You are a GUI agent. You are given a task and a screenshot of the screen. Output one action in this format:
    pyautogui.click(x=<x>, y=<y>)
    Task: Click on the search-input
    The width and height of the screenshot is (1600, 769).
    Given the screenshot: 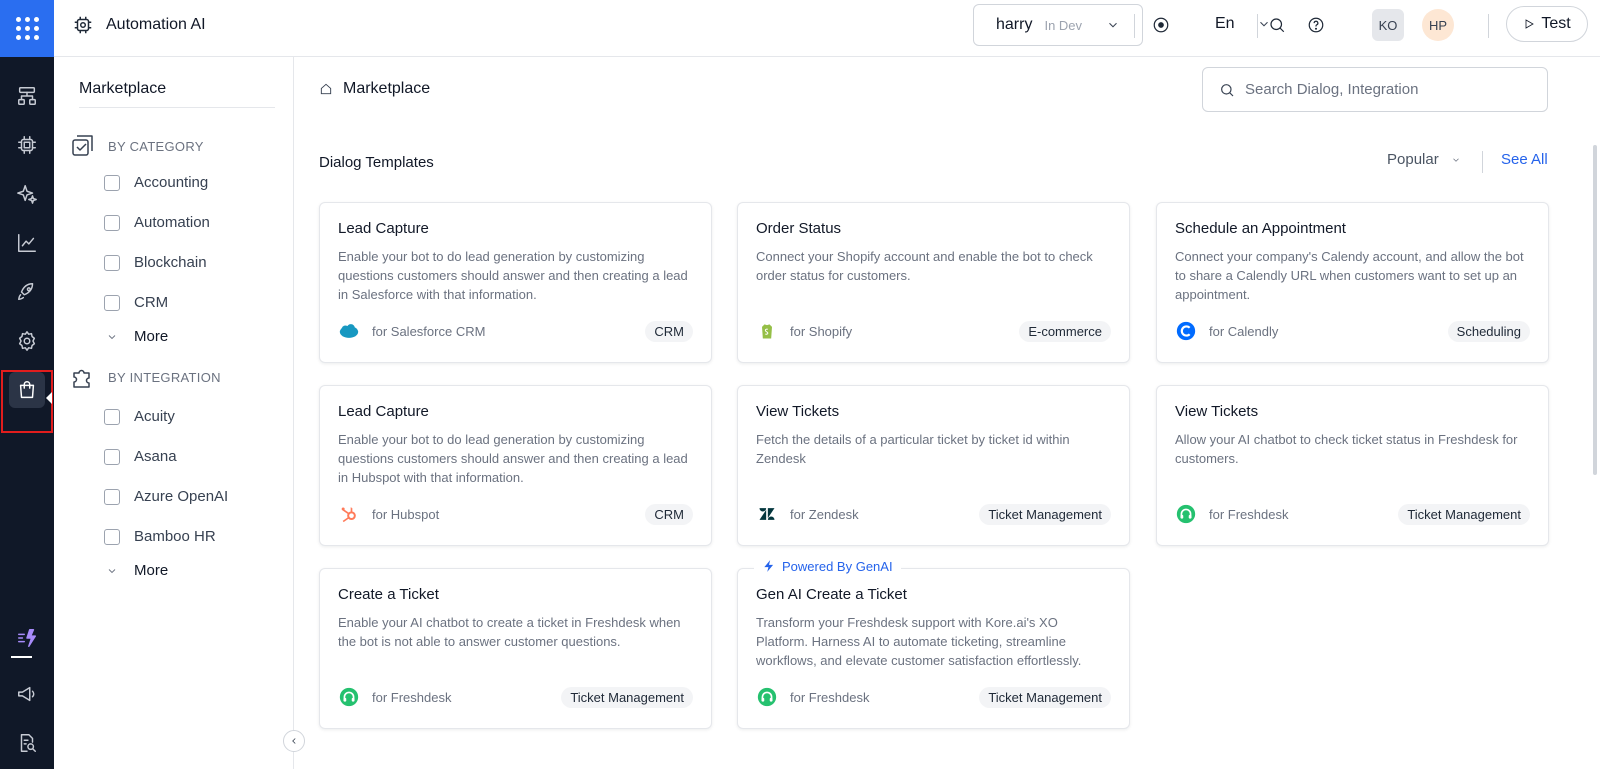 What is the action you would take?
    pyautogui.click(x=1390, y=89)
    